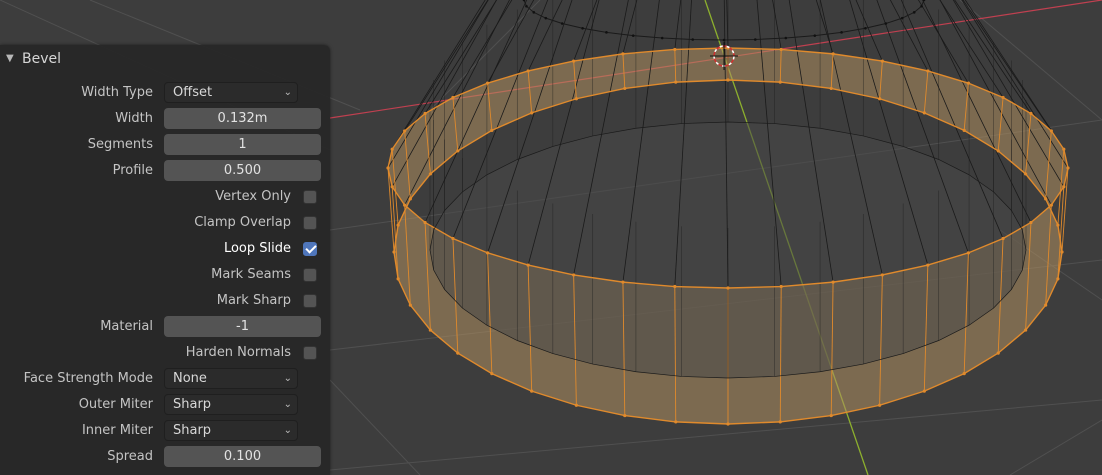  What do you see at coordinates (242, 222) in the screenshot?
I see `clamp-overlap-label: Clamp Overlap` at bounding box center [242, 222].